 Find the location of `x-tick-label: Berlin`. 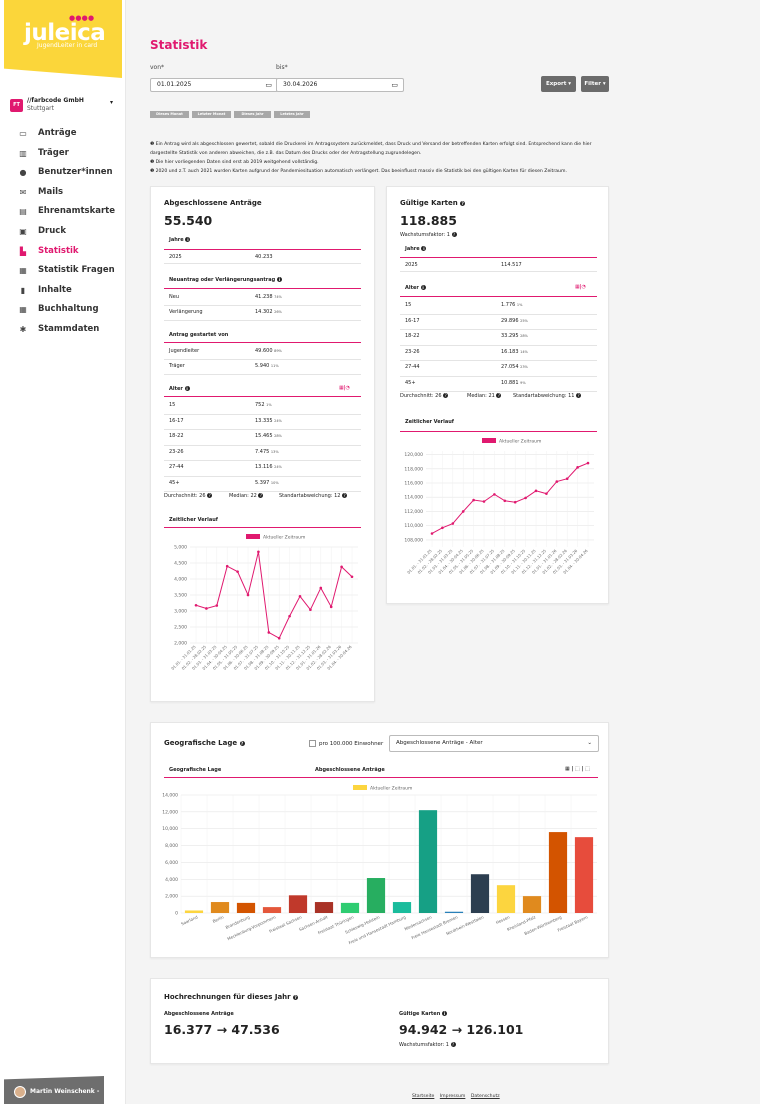

x-tick-label: Berlin is located at coordinates (218, 919).